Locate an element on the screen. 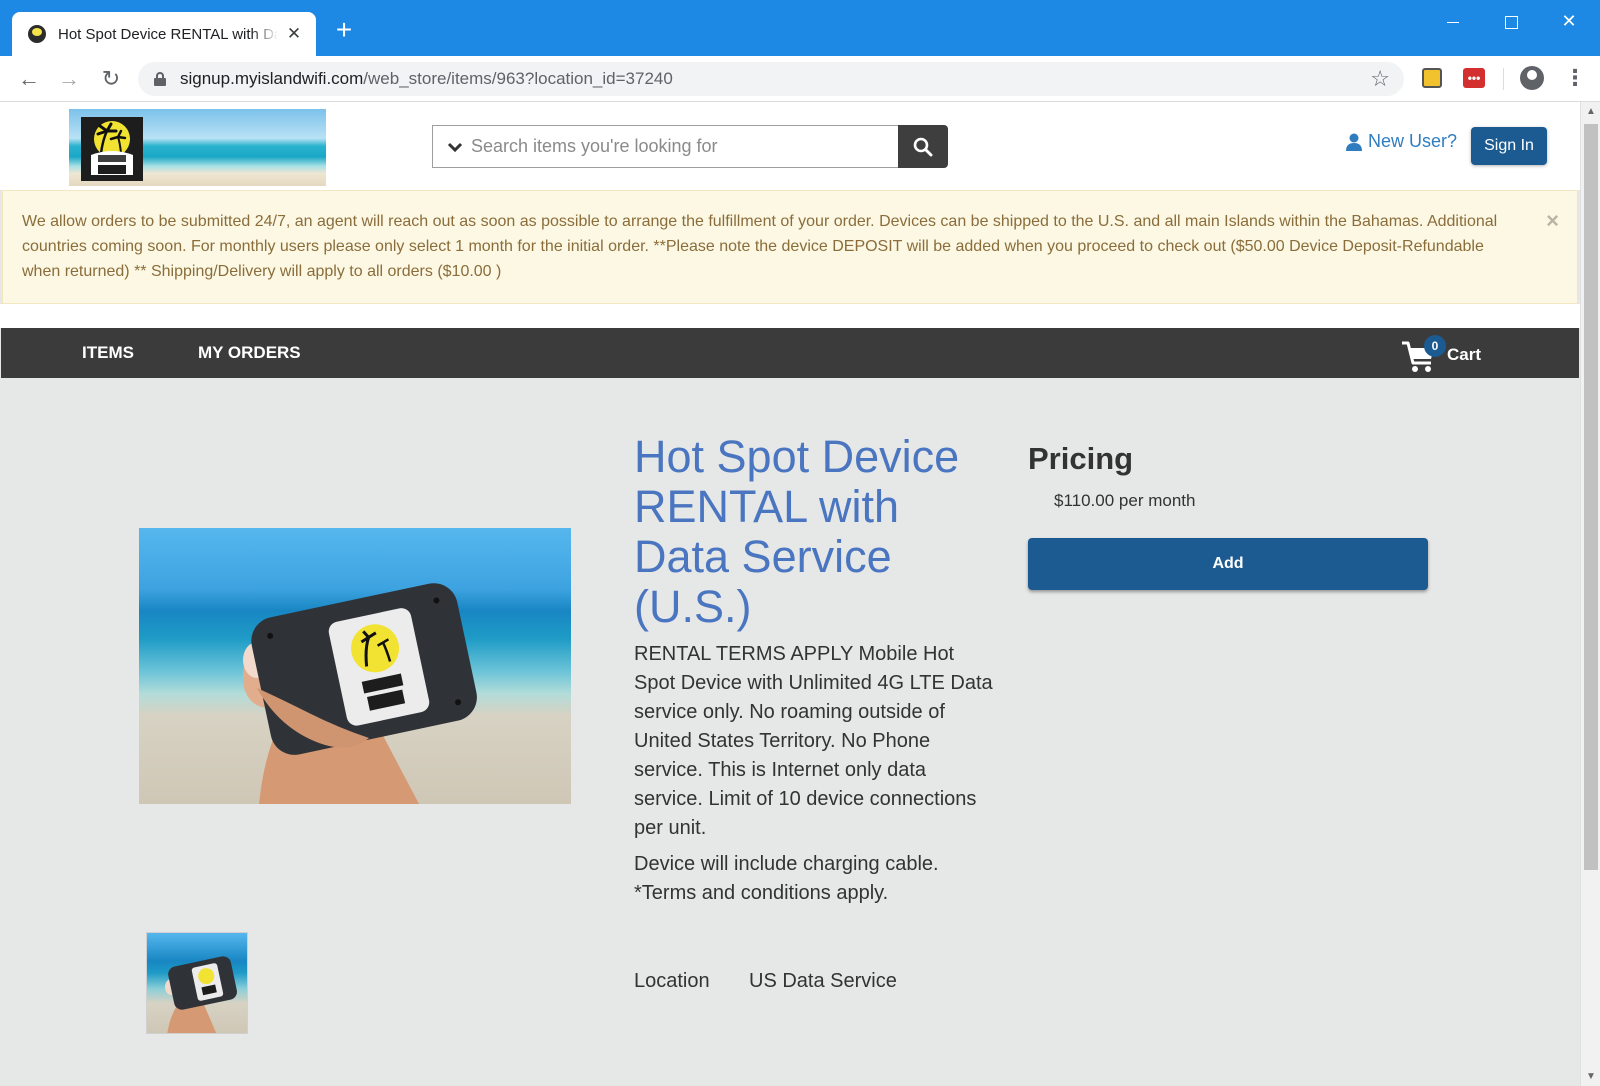 This screenshot has height=1086, width=1600. nav-my-orders-link: MY ORDERS is located at coordinates (249, 353).